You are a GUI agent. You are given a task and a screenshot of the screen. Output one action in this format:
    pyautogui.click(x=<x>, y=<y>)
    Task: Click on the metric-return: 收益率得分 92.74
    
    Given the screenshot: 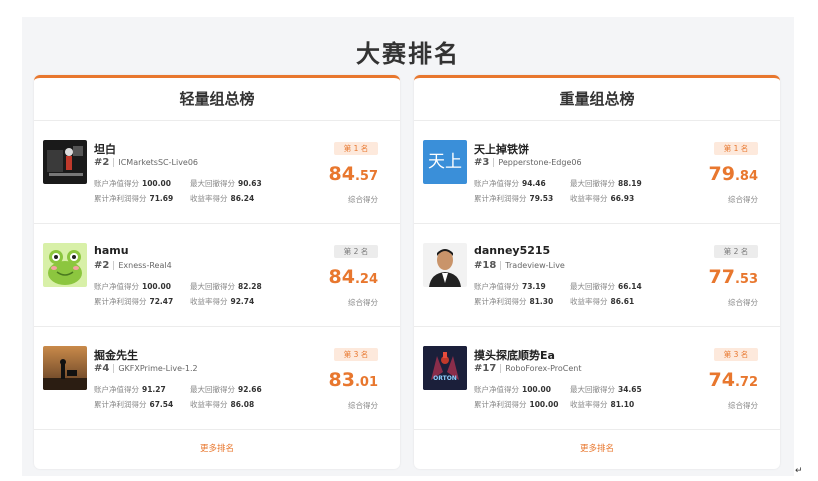 What is the action you would take?
    pyautogui.click(x=222, y=301)
    